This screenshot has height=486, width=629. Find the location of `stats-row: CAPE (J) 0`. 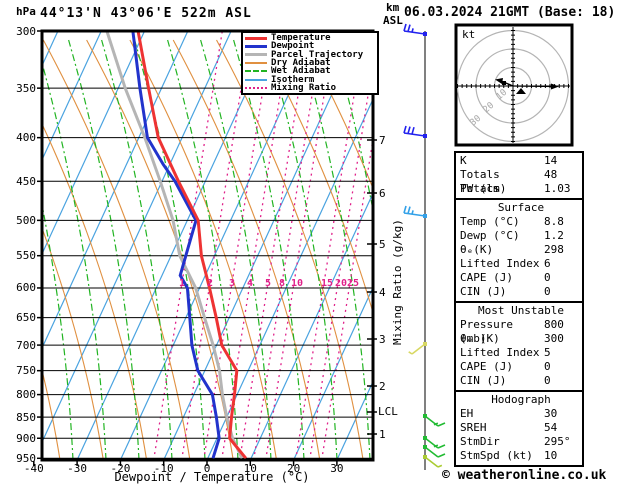

stats-row: CAPE (J) 0 is located at coordinates (521, 367).